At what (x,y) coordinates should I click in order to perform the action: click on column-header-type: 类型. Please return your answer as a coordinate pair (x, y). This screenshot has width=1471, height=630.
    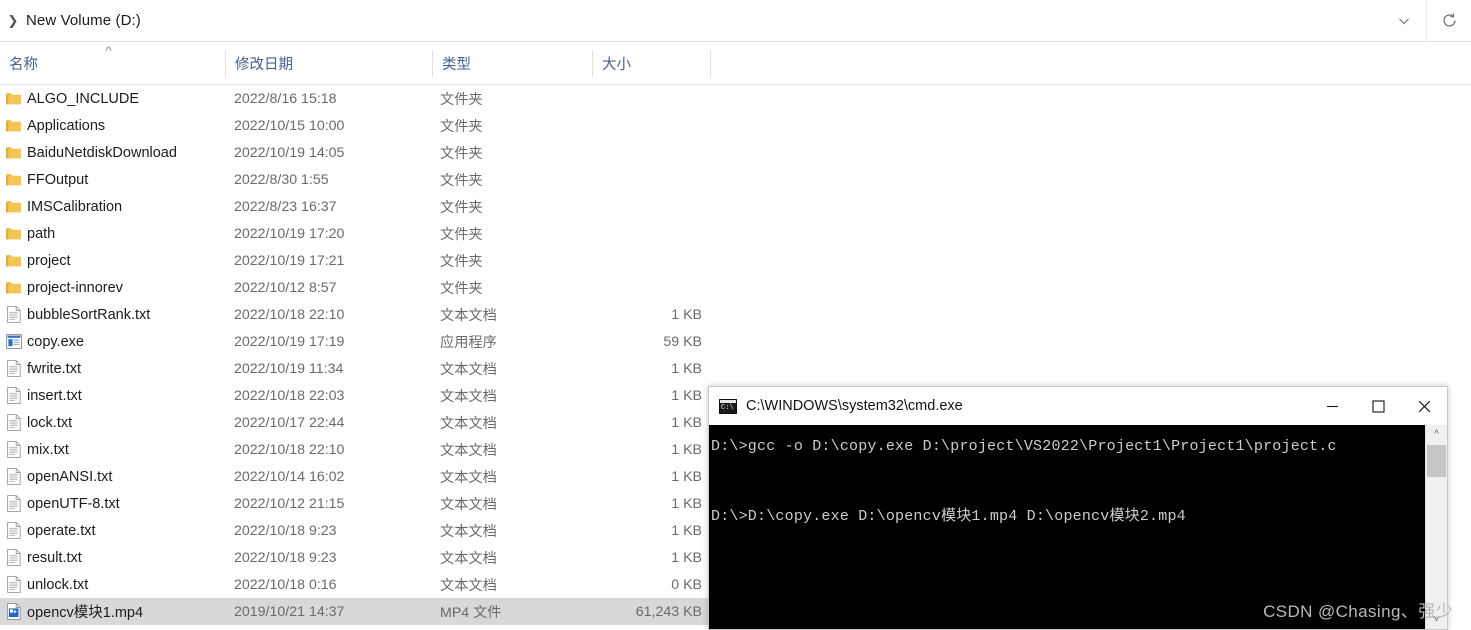
    Looking at the image, I should click on (512, 63).